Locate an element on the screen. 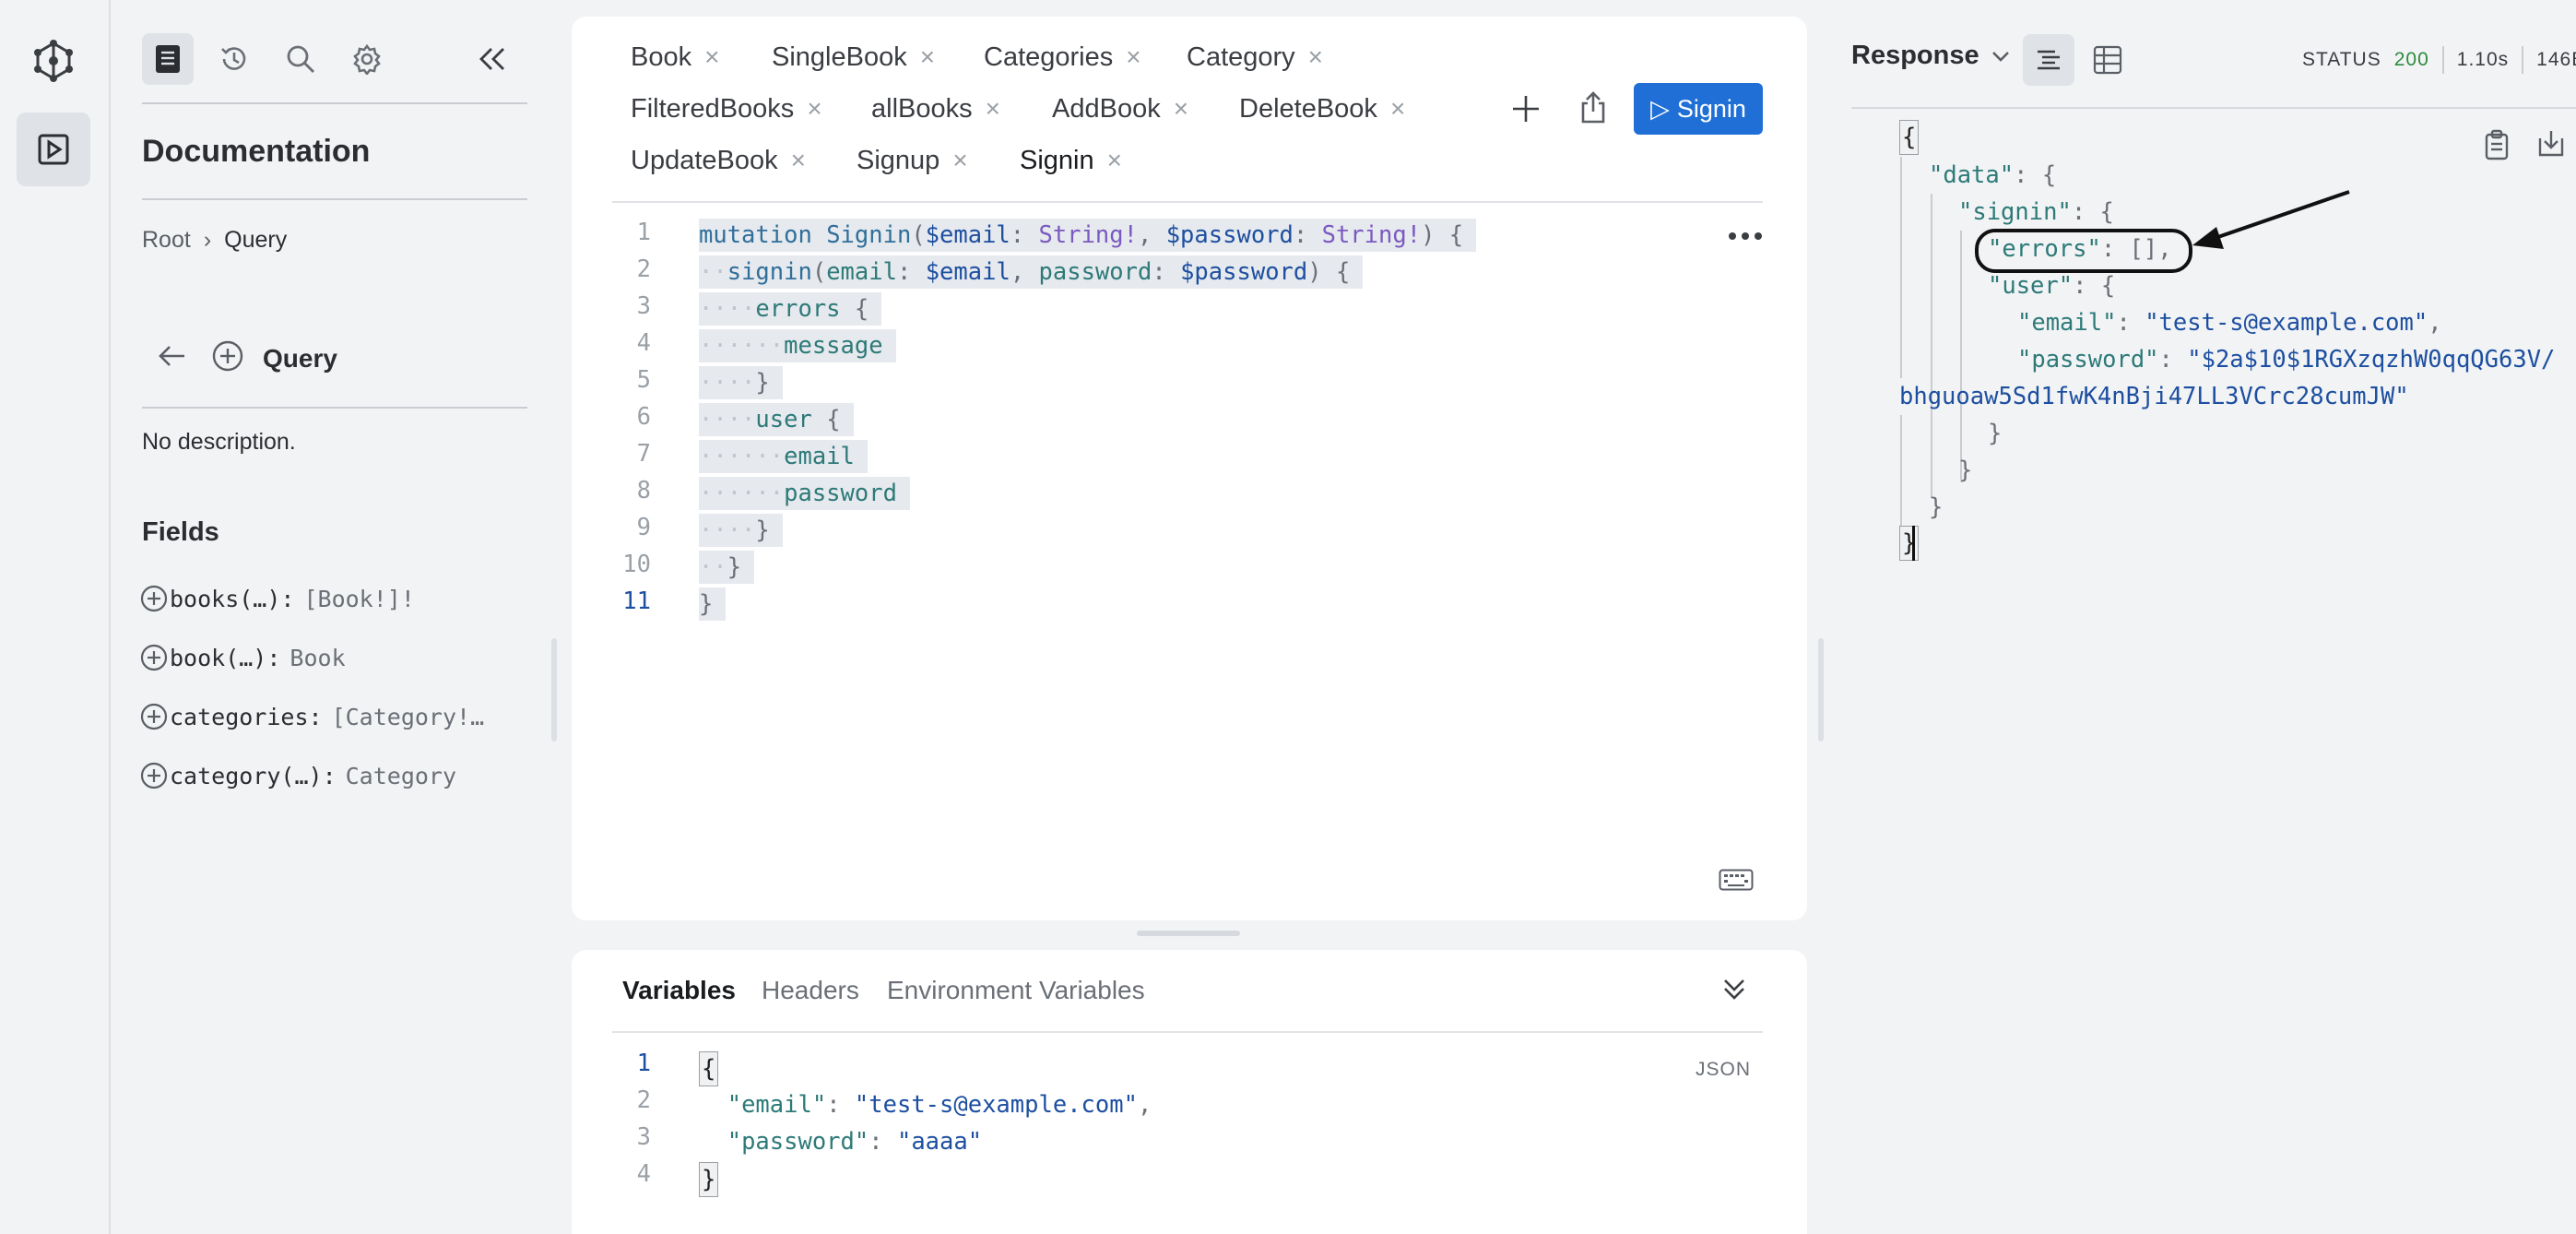 This screenshot has height=1234, width=2576. tab-categories: Categories × is located at coordinates (1062, 57).